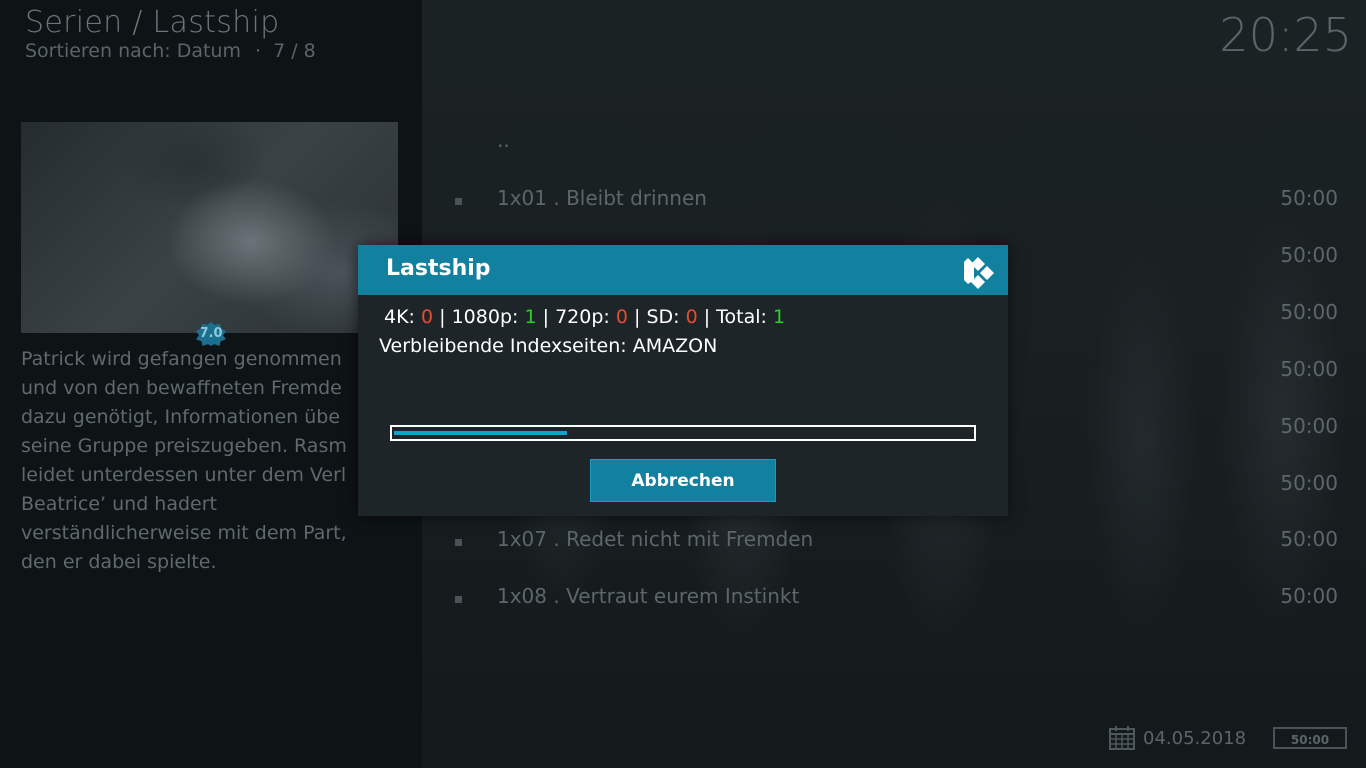  What do you see at coordinates (399, 317) in the screenshot?
I see `stat-4k-label: 4K:` at bounding box center [399, 317].